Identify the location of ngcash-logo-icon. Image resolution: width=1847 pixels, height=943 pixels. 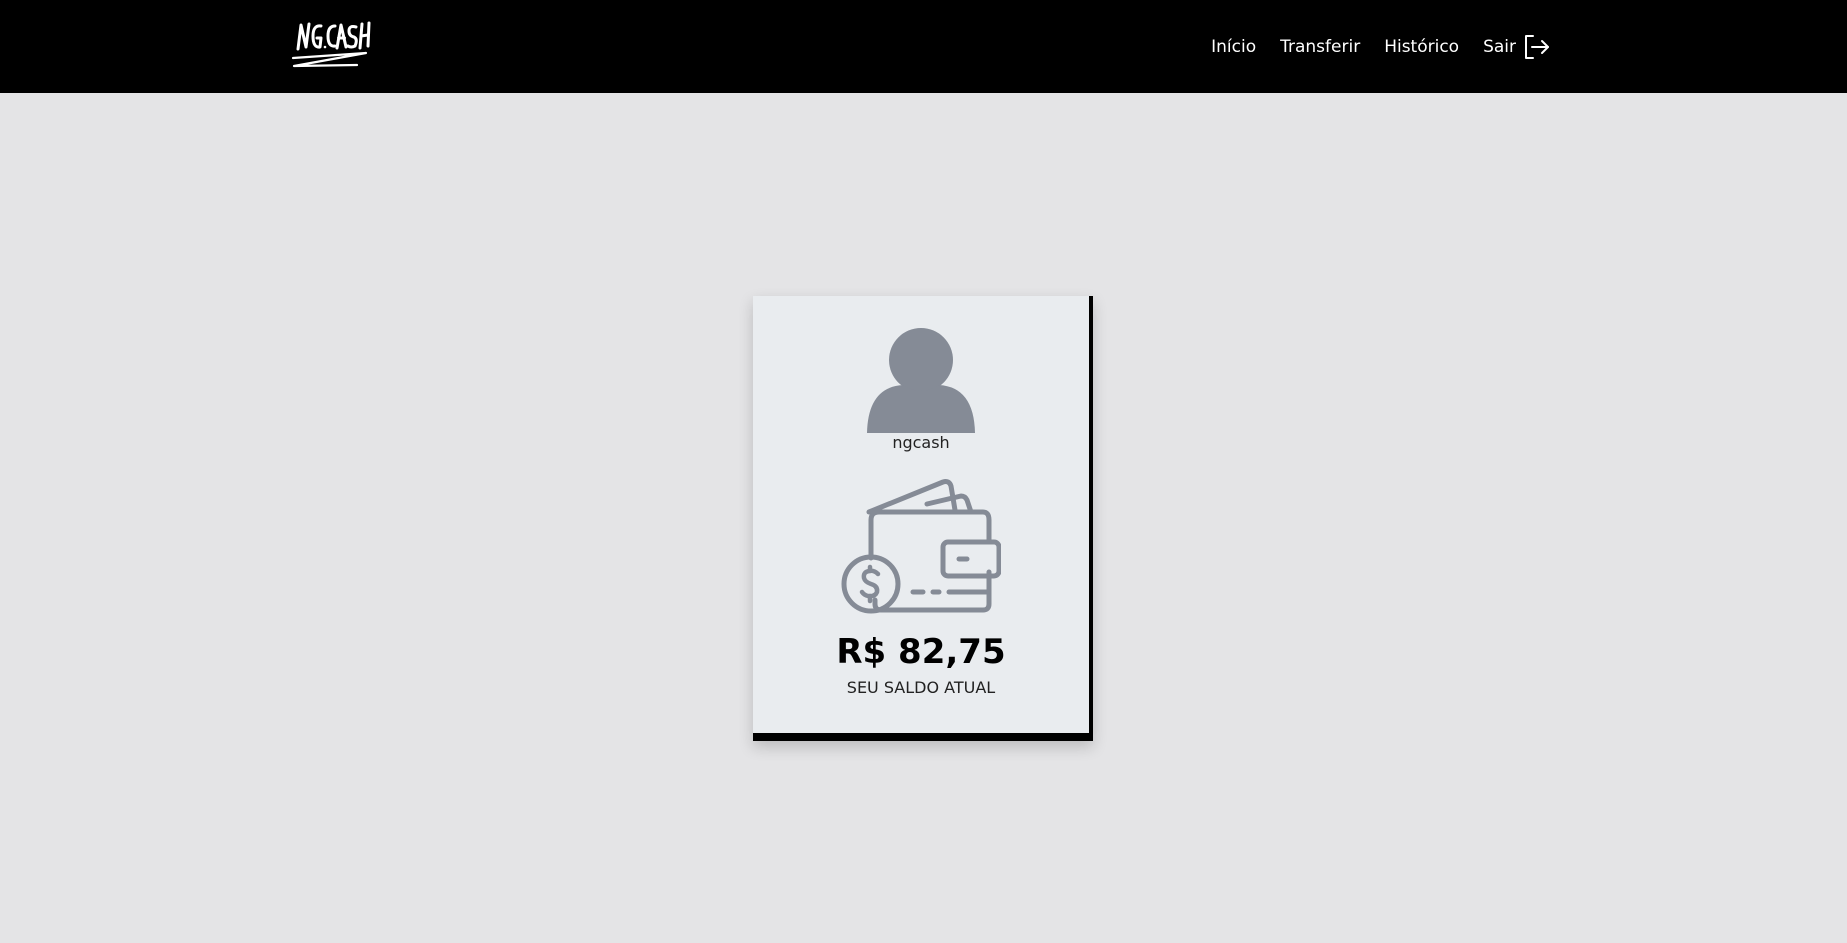
(331, 44).